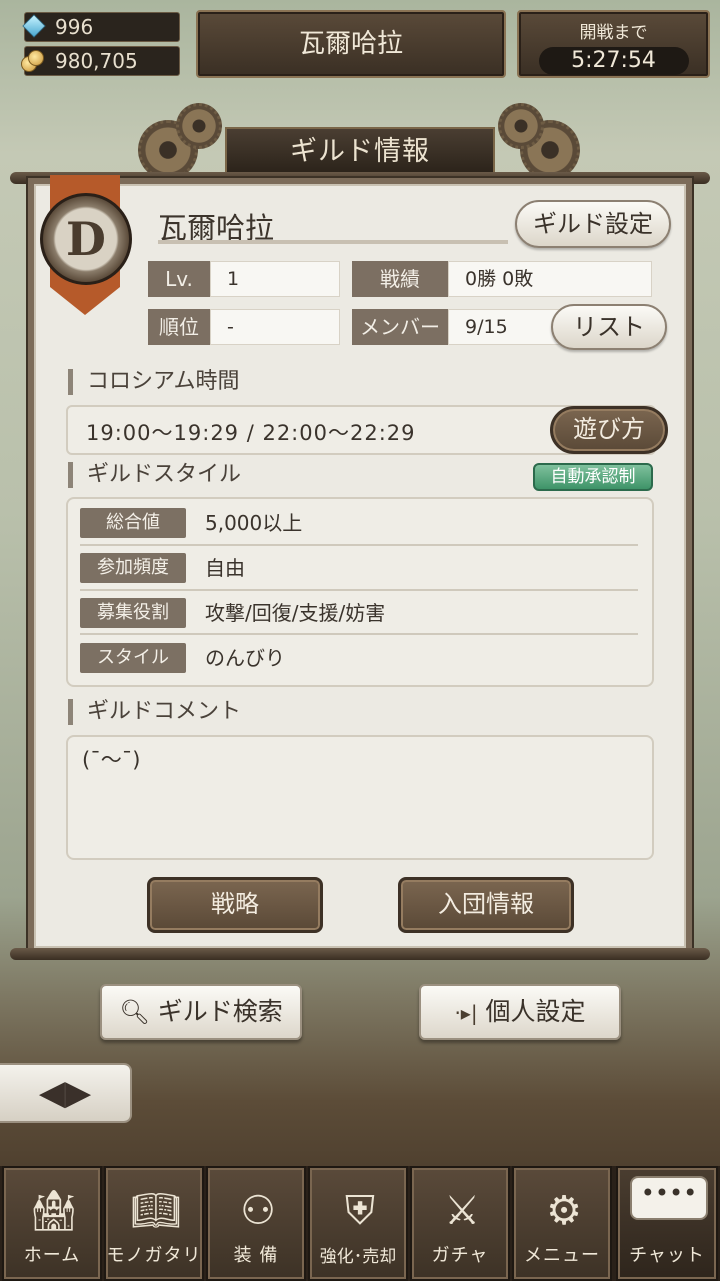 Image resolution: width=720 pixels, height=1281 pixels. What do you see at coordinates (179, 327) in the screenshot?
I see `rank-label: 順位` at bounding box center [179, 327].